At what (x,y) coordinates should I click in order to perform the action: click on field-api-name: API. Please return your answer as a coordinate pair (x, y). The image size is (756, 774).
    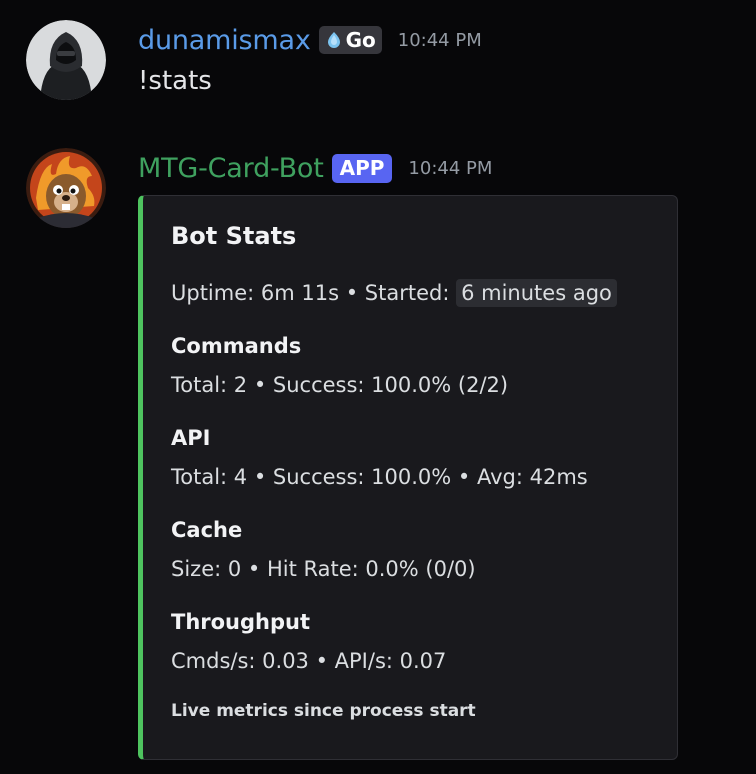
    Looking at the image, I should click on (191, 438).